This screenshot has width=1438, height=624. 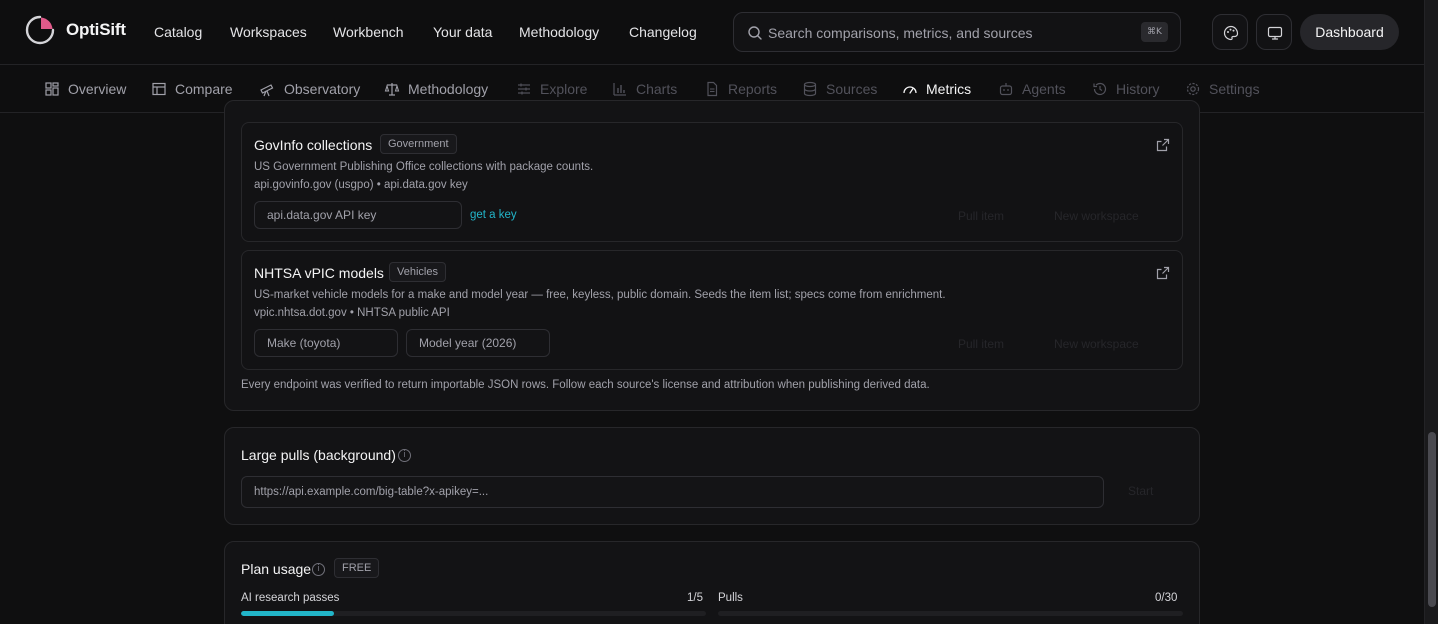 I want to click on usage-fill, so click(x=287, y=613).